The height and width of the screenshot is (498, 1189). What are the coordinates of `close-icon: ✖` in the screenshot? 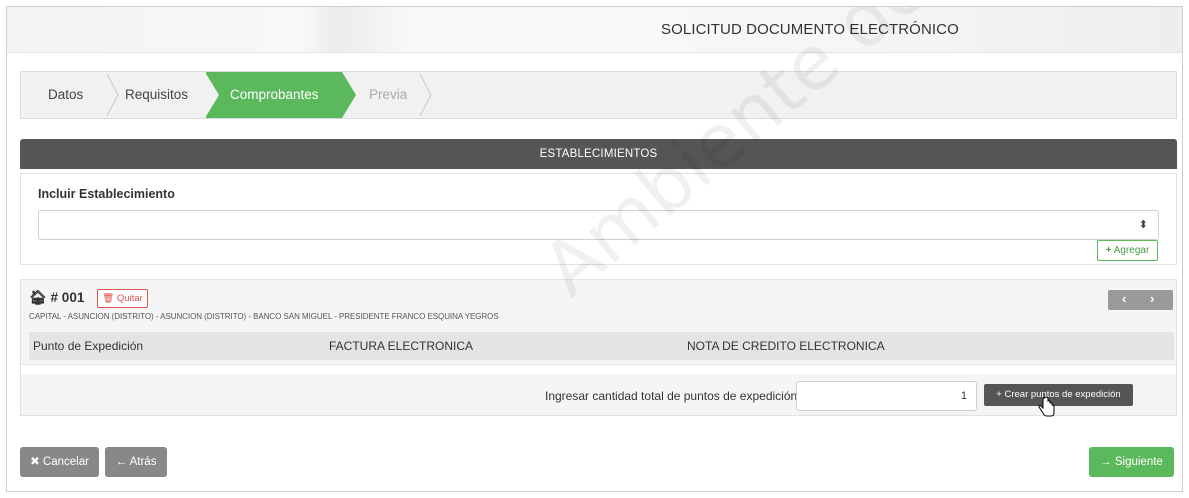 It's located at (35, 462).